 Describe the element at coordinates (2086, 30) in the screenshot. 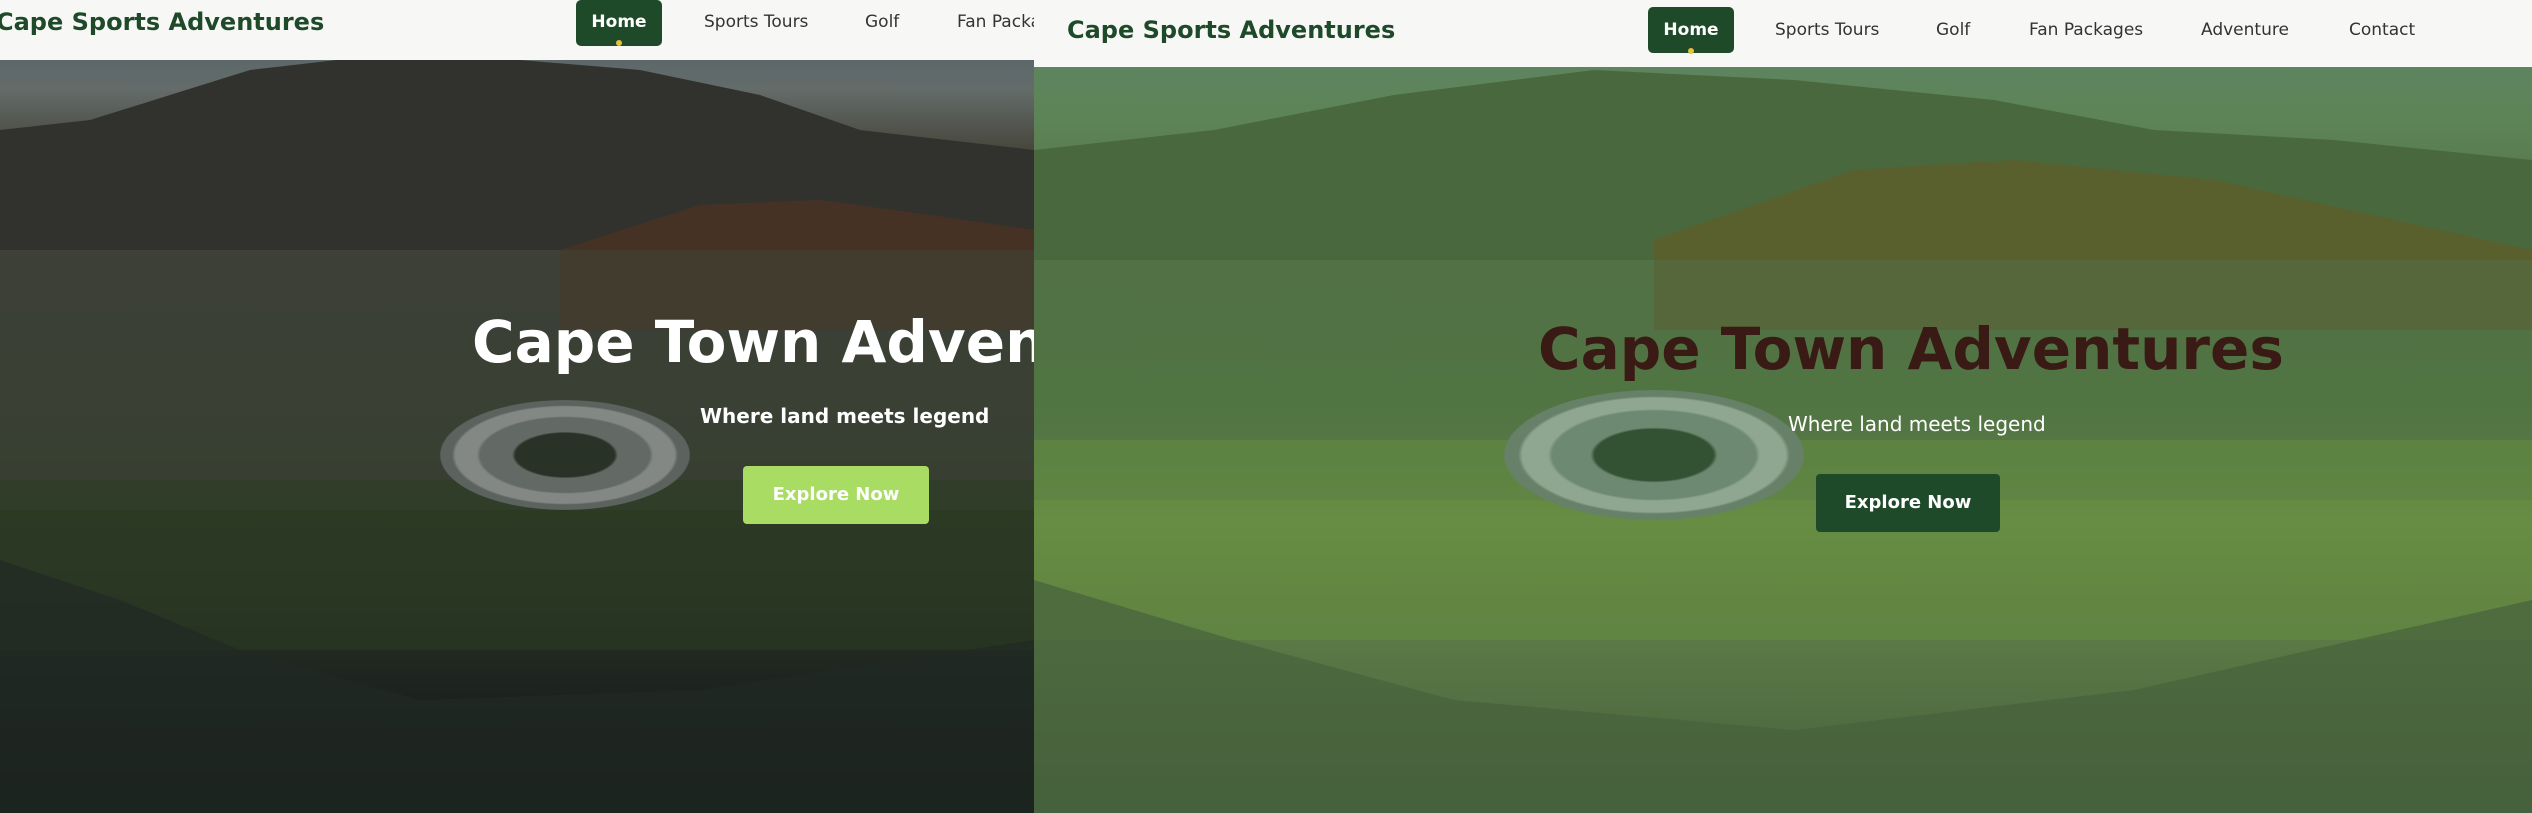

I see `nav-fan-packages: Fan Packages` at that location.